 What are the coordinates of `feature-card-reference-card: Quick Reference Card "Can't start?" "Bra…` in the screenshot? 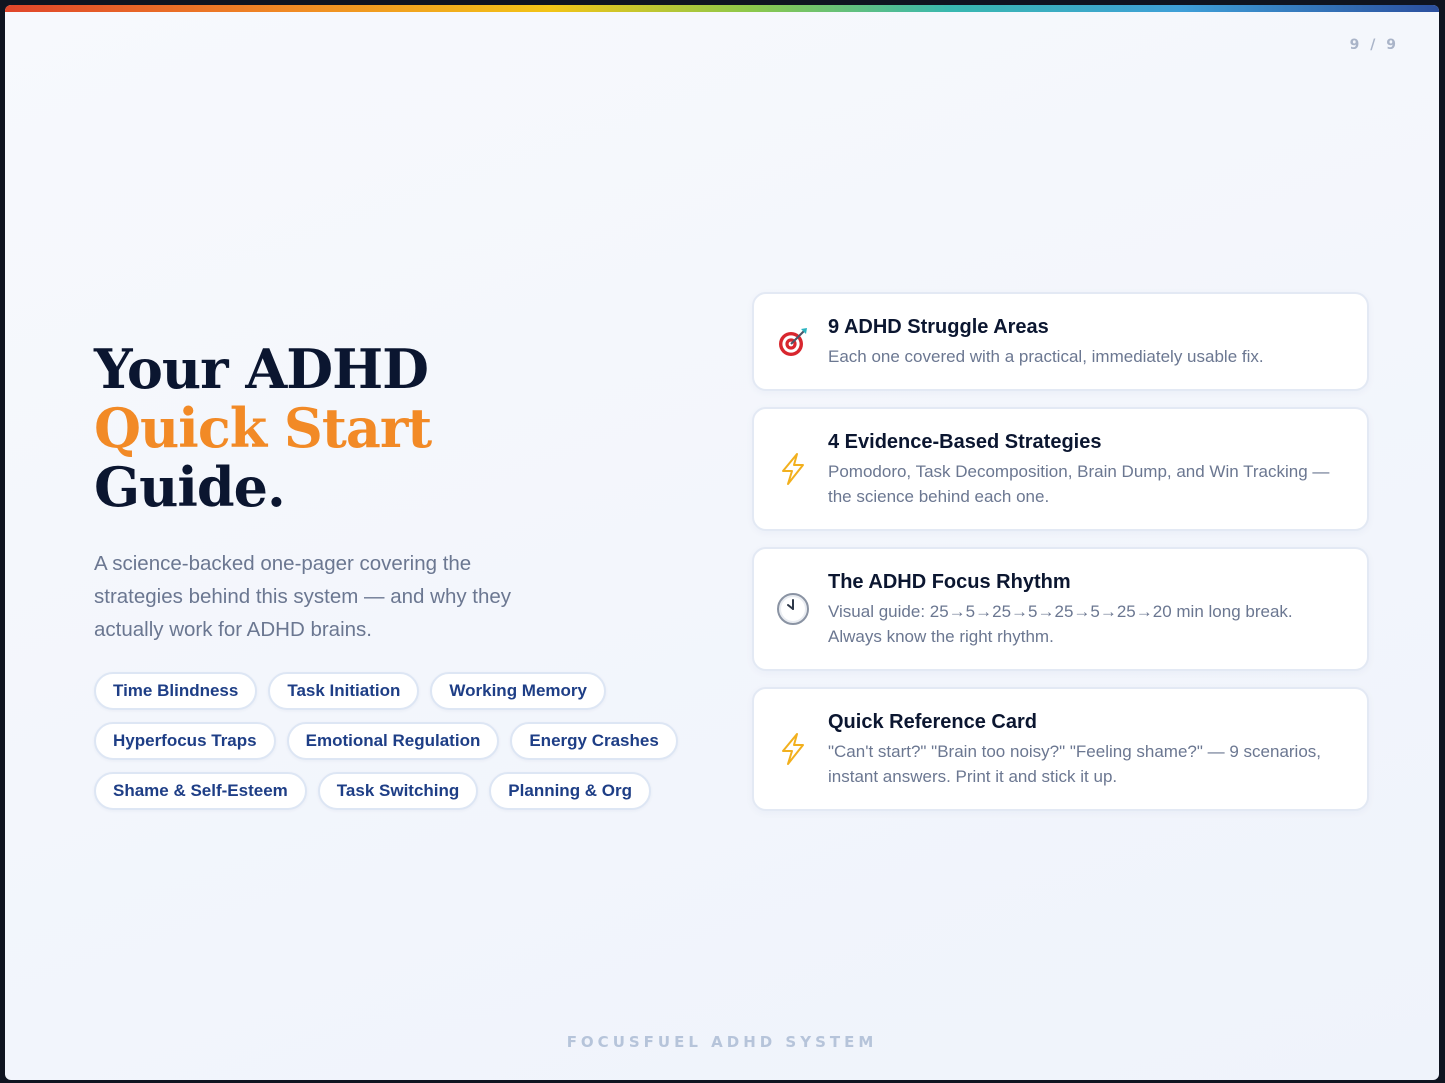 It's located at (1060, 749).